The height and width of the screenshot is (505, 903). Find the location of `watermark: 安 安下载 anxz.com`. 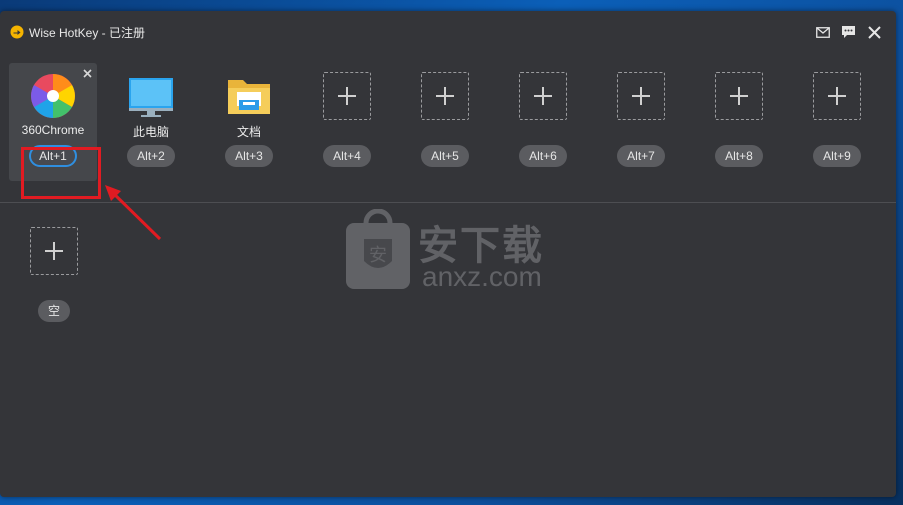

watermark: 安 安下载 anxz.com is located at coordinates (457, 254).